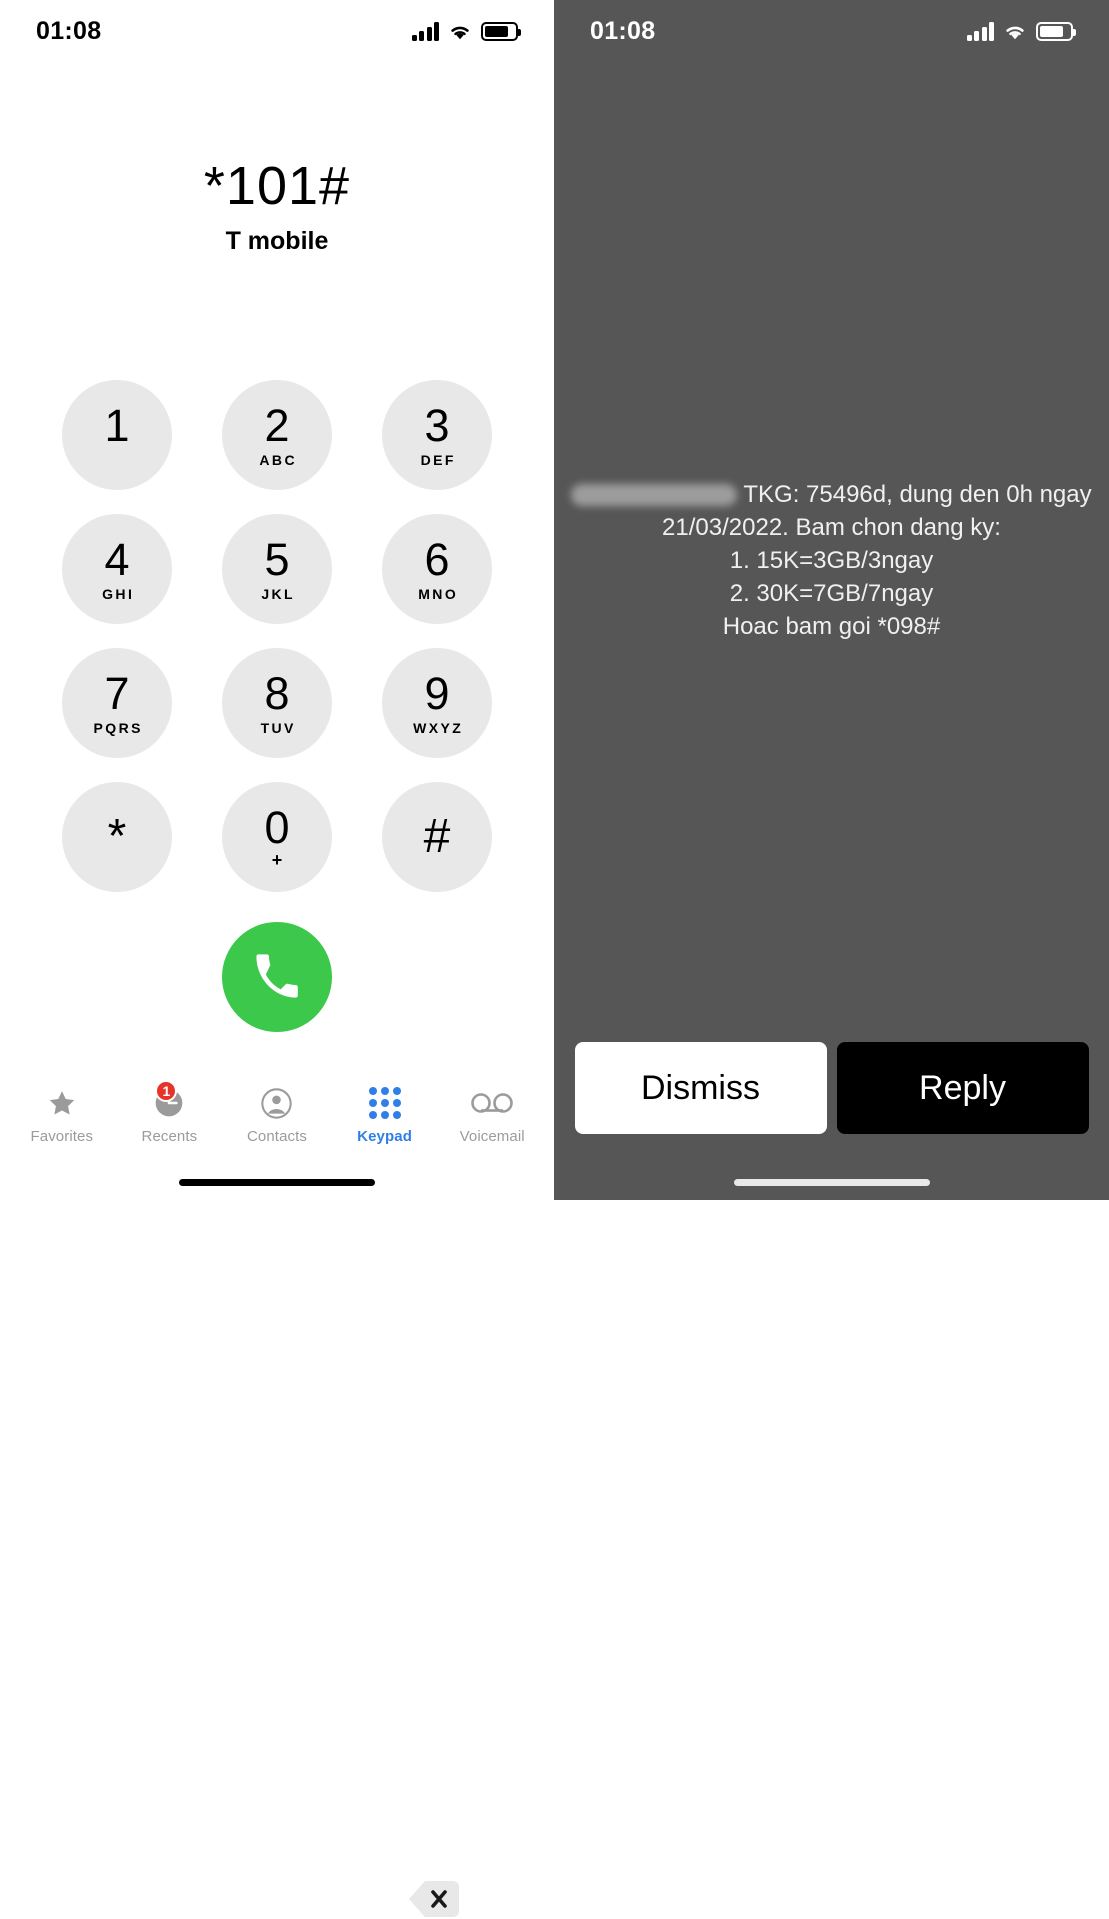 The height and width of the screenshot is (1919, 1109). What do you see at coordinates (831, 626) in the screenshot?
I see `ussd-message-line: Hoac bam goi *098#` at bounding box center [831, 626].